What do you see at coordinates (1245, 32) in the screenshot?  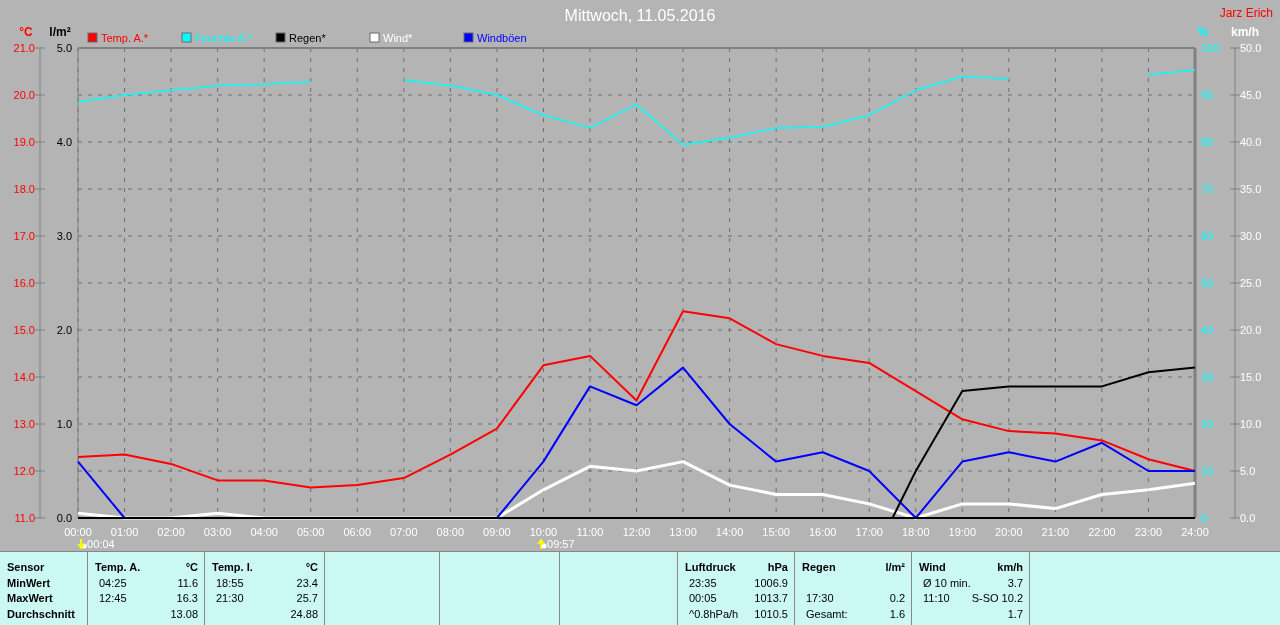 I see `axis-unit: km/h` at bounding box center [1245, 32].